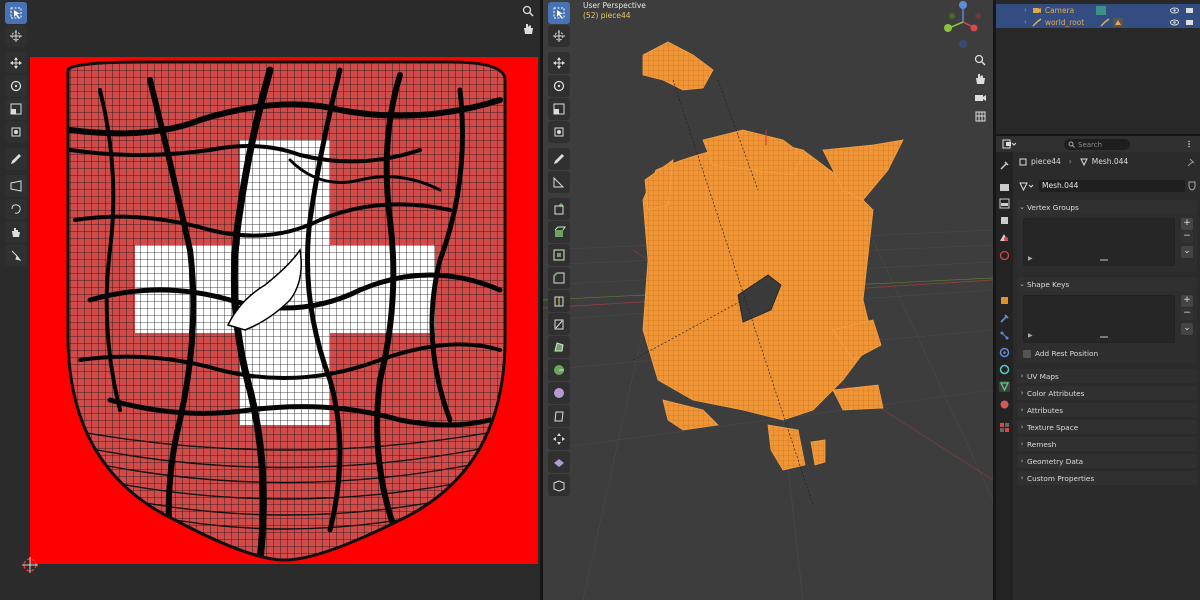  What do you see at coordinates (1009, 144) in the screenshot?
I see `editor-type-icon` at bounding box center [1009, 144].